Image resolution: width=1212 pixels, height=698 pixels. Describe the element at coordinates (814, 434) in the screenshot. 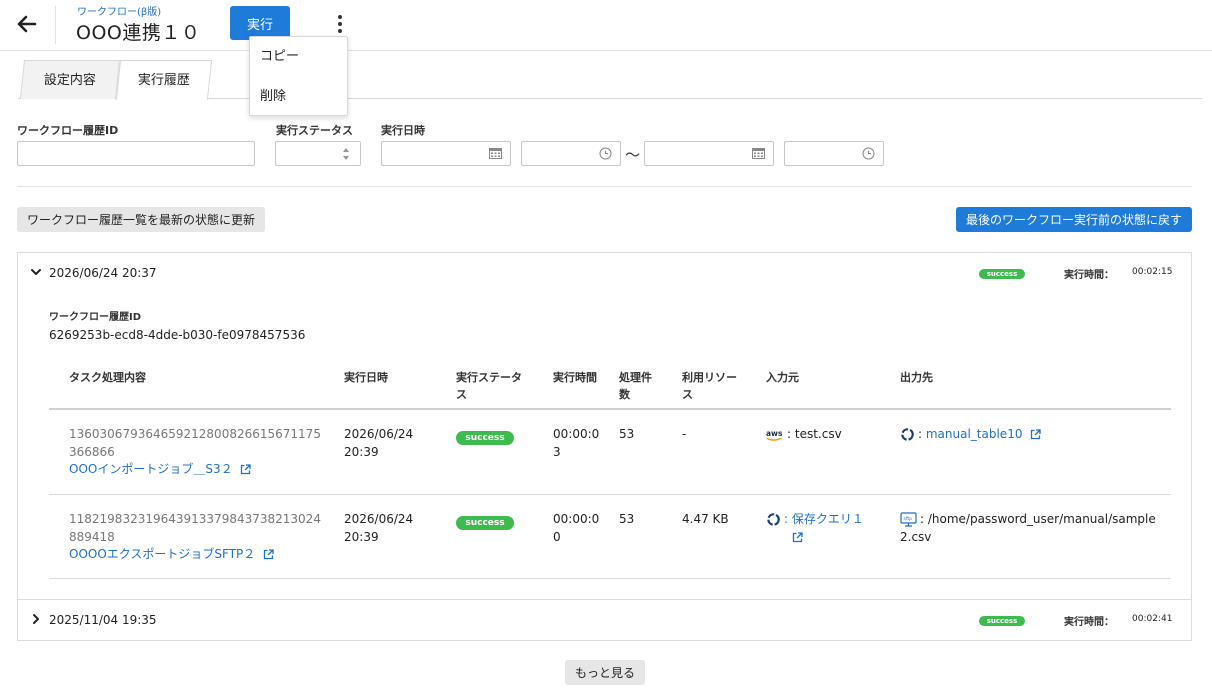

I see `input-text: : test.csv` at that location.